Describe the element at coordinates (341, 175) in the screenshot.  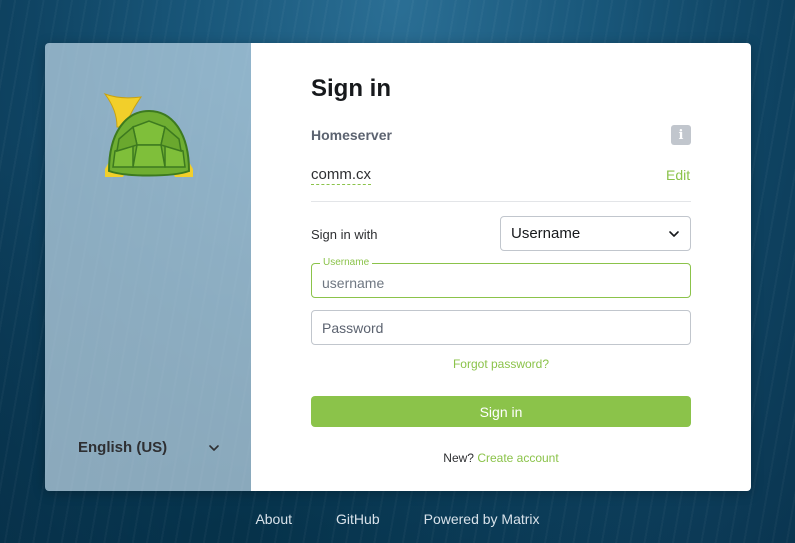
I see `homeserver-value: comm.cx` at that location.